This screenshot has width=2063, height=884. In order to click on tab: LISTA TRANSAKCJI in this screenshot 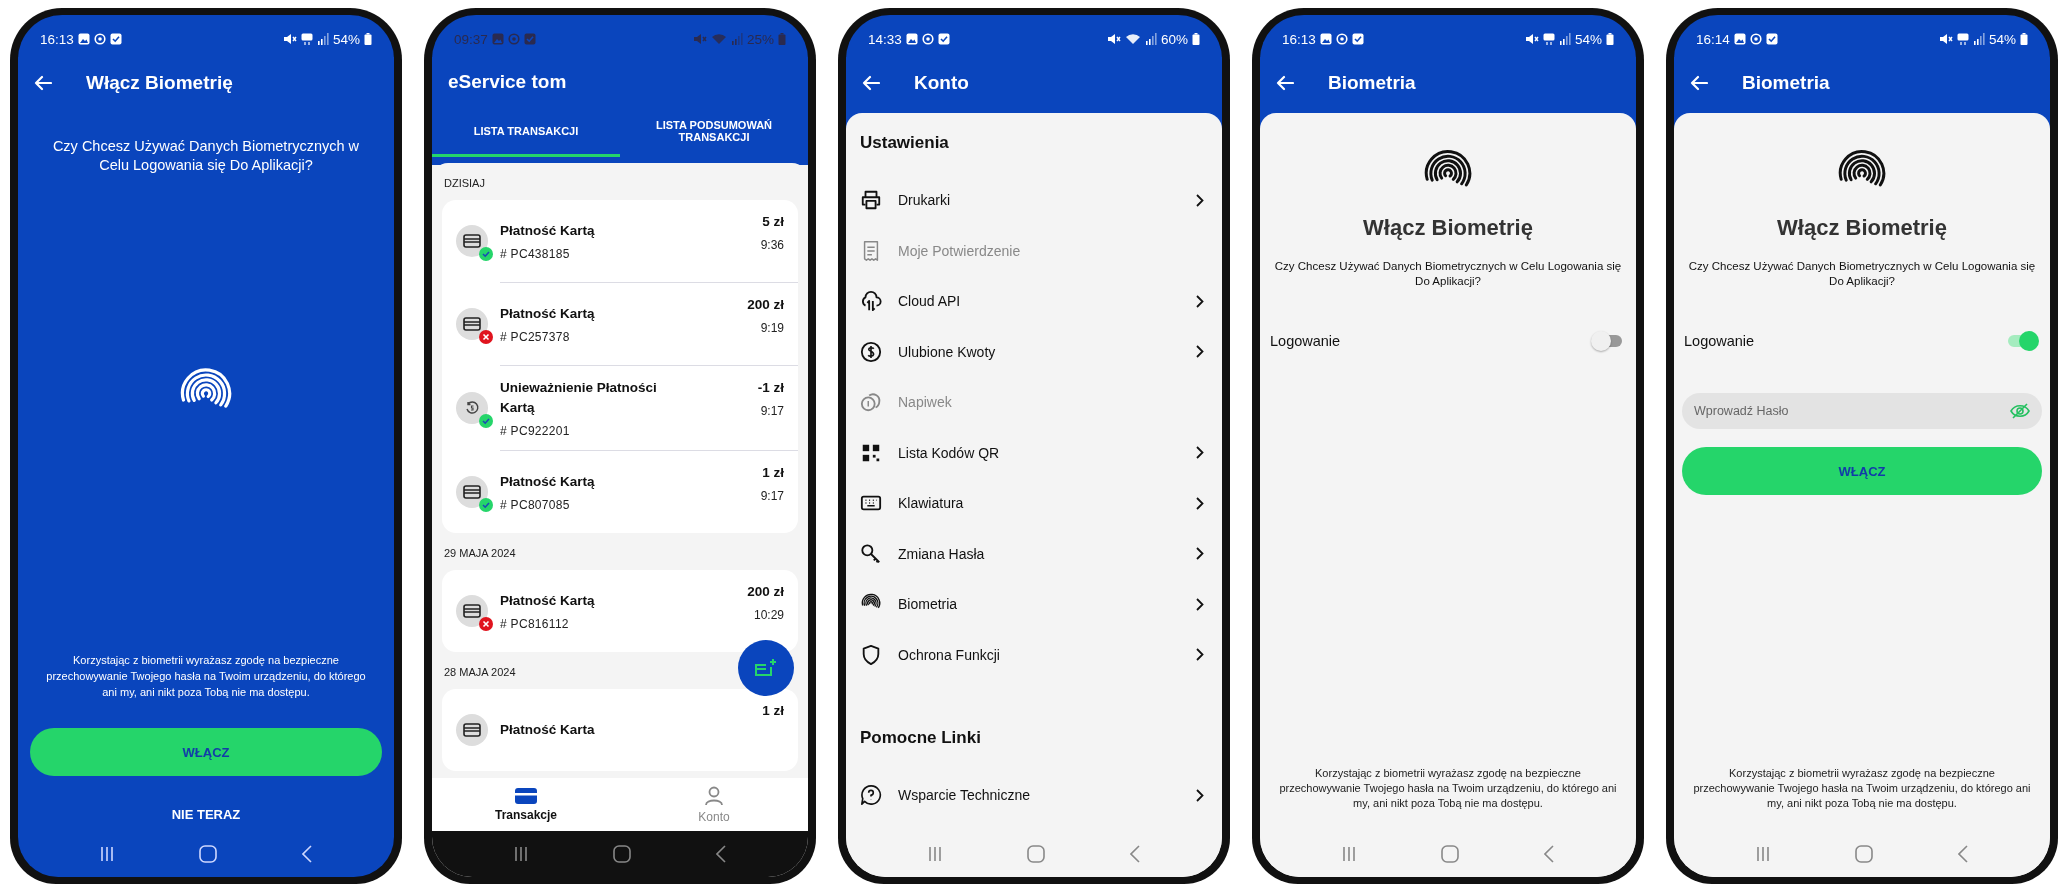, I will do `click(526, 132)`.